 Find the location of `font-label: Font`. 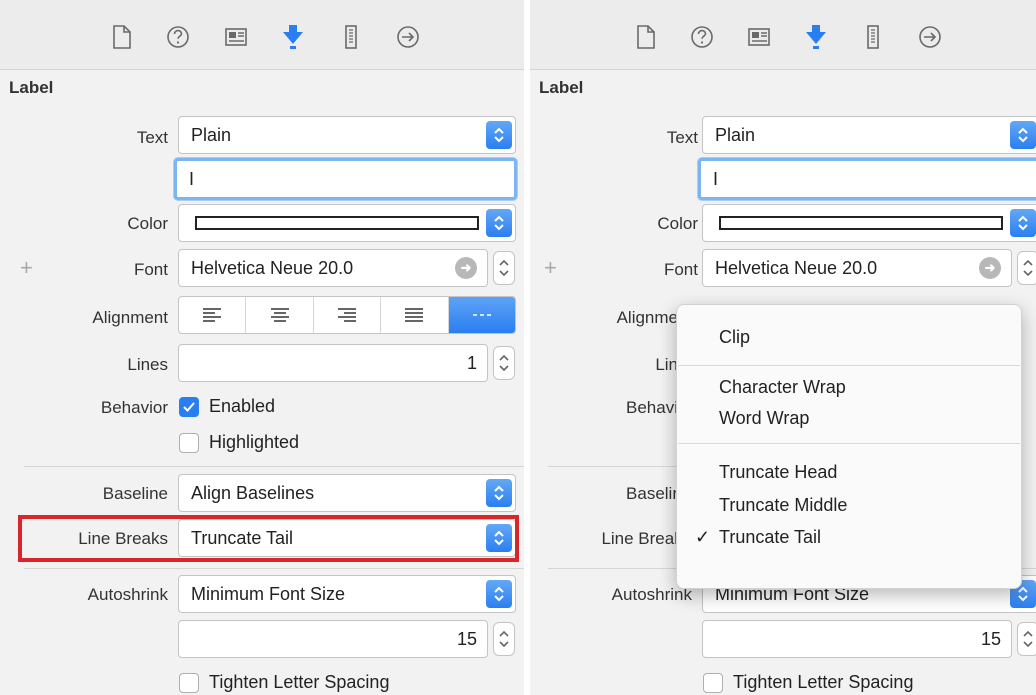

font-label: Font is located at coordinates (150, 269).